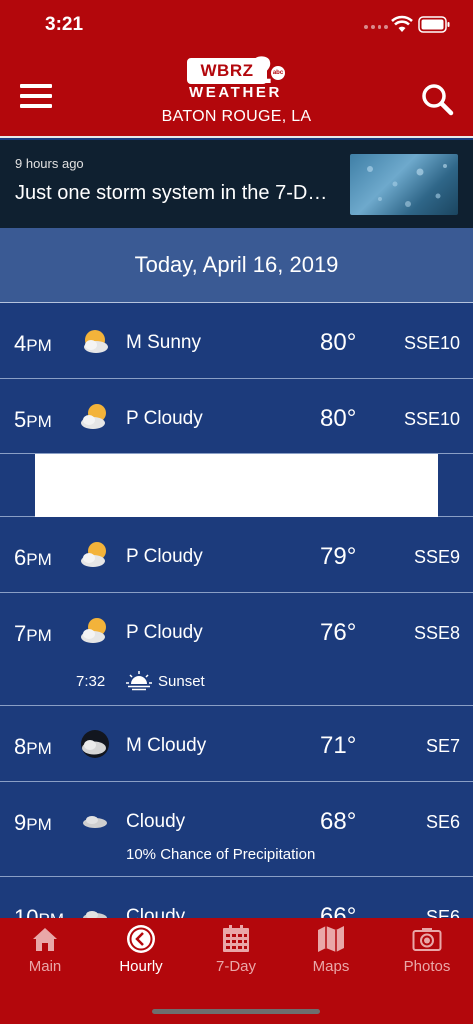 The image size is (473, 1024). I want to click on news-age: 9 hours ago, so click(49, 163).